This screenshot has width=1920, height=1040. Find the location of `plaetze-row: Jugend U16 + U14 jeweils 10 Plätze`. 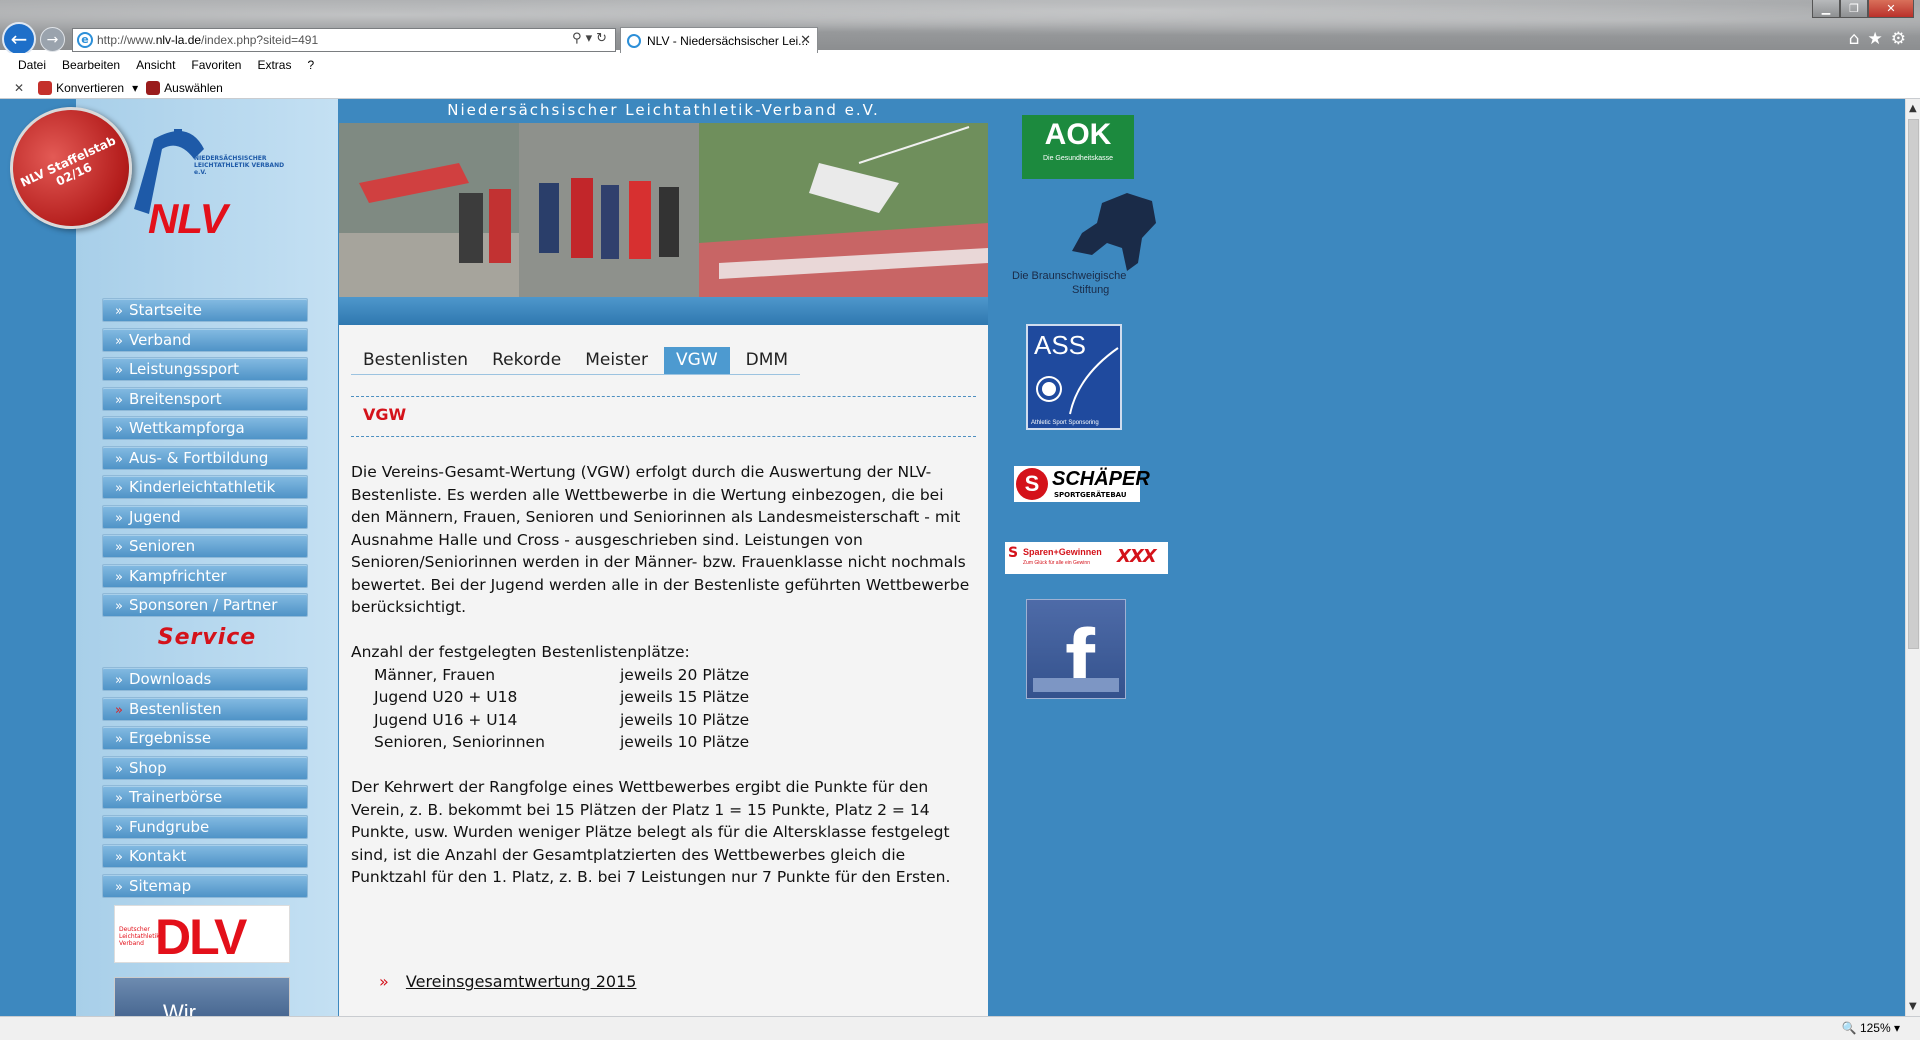

plaetze-row: Jugend U16 + U14 jeweils 10 Plätze is located at coordinates (562, 719).